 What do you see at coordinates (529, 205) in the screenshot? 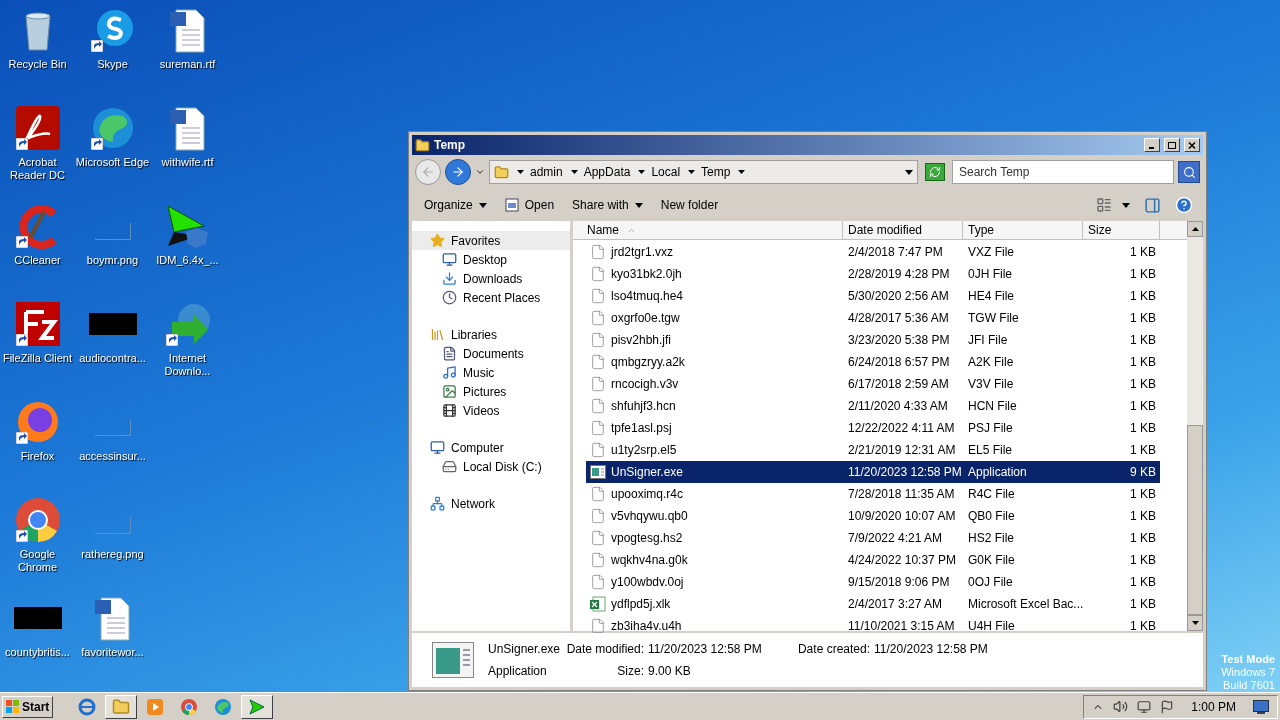
I see `toolbar-button: Open` at bounding box center [529, 205].